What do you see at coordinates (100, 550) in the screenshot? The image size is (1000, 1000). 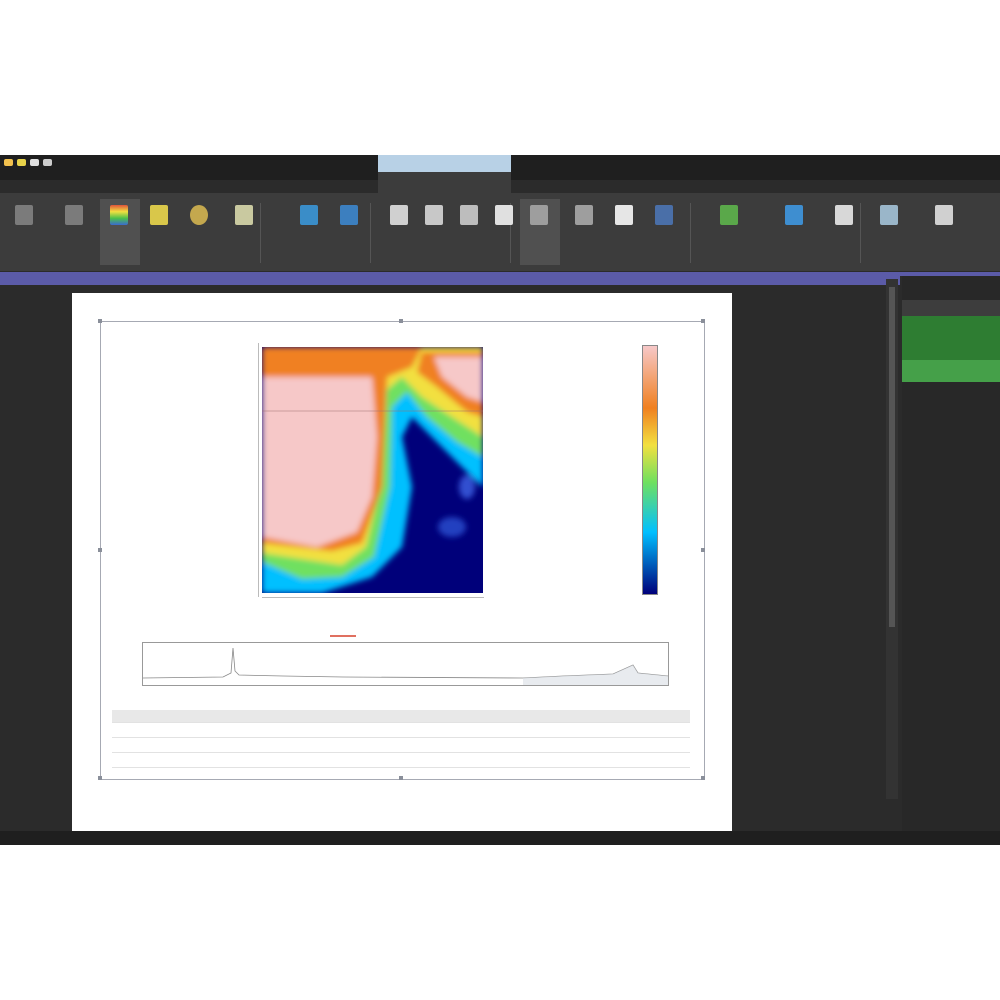 I see `resize-handle-left` at bounding box center [100, 550].